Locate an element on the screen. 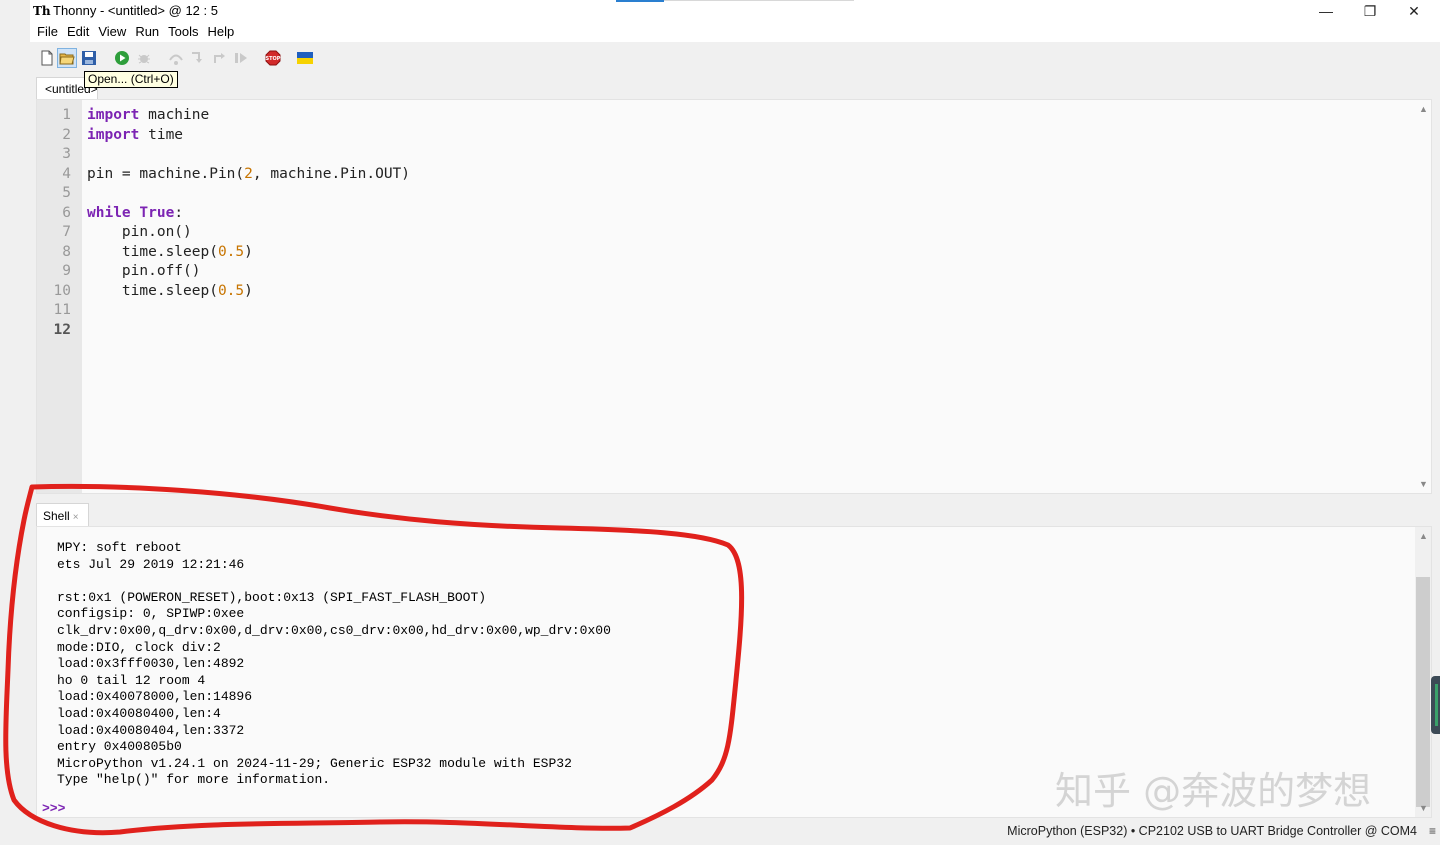 The image size is (1440, 845). ukraine-flag-icon is located at coordinates (305, 58).